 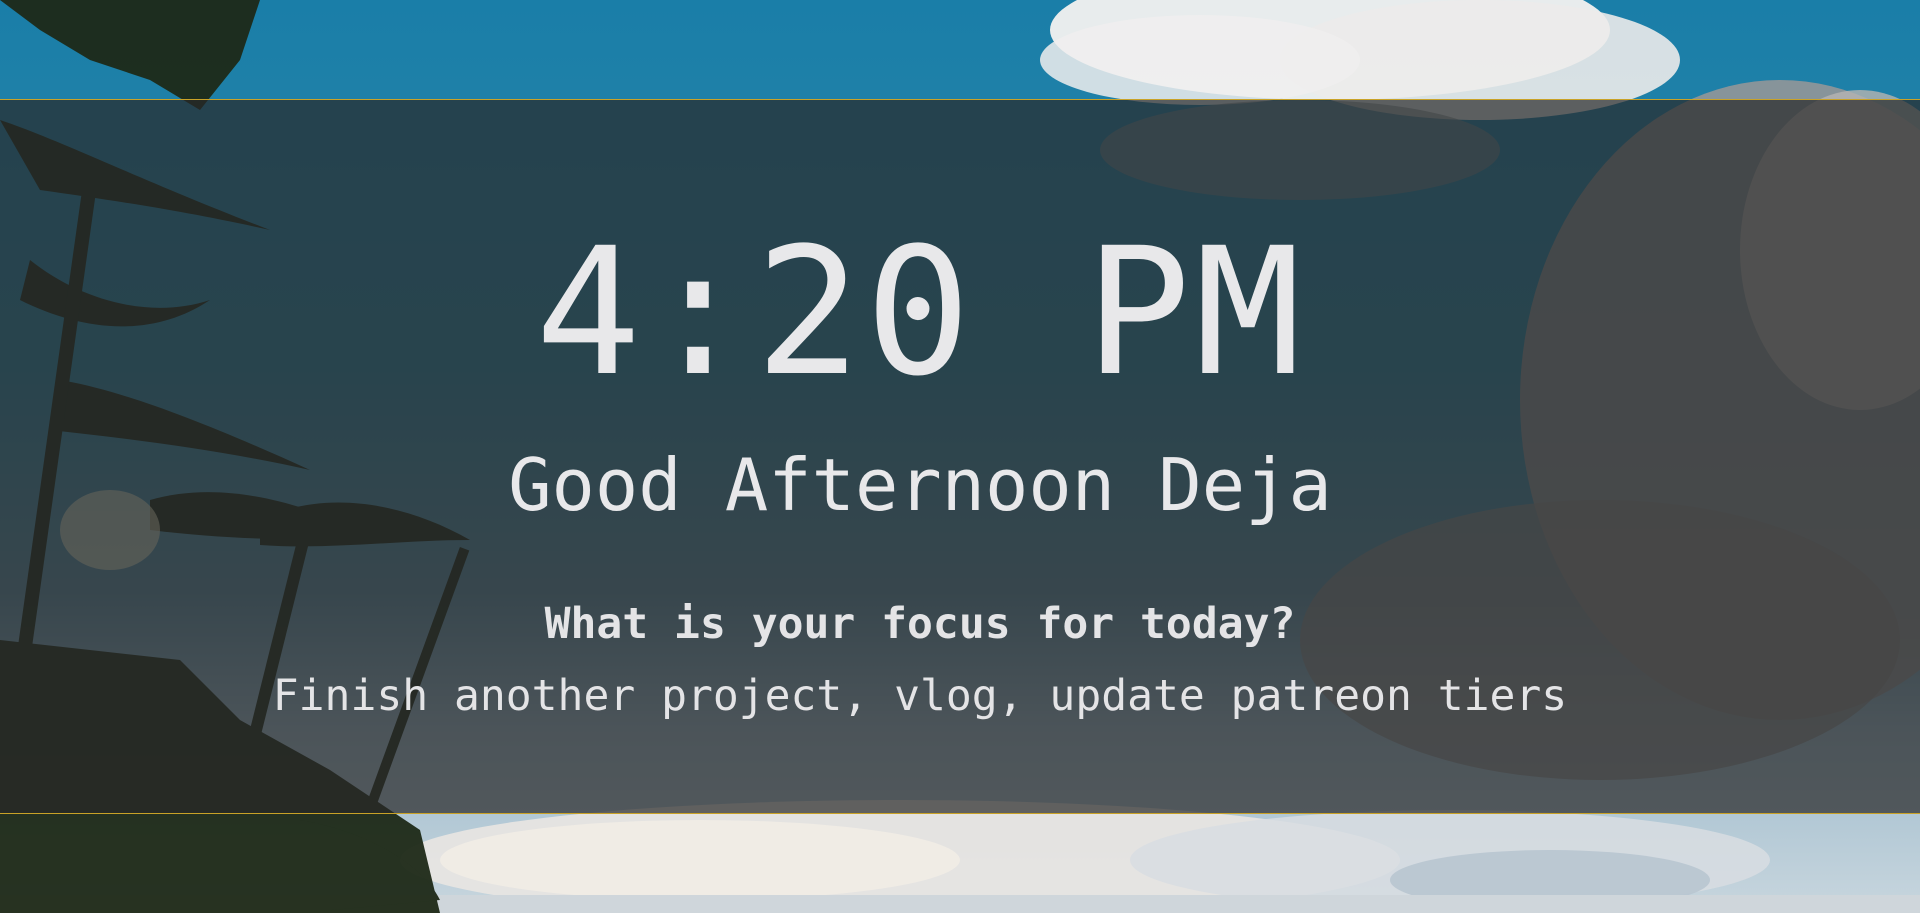 What do you see at coordinates (920, 624) in the screenshot?
I see `focus-question: What is your focus for today?` at bounding box center [920, 624].